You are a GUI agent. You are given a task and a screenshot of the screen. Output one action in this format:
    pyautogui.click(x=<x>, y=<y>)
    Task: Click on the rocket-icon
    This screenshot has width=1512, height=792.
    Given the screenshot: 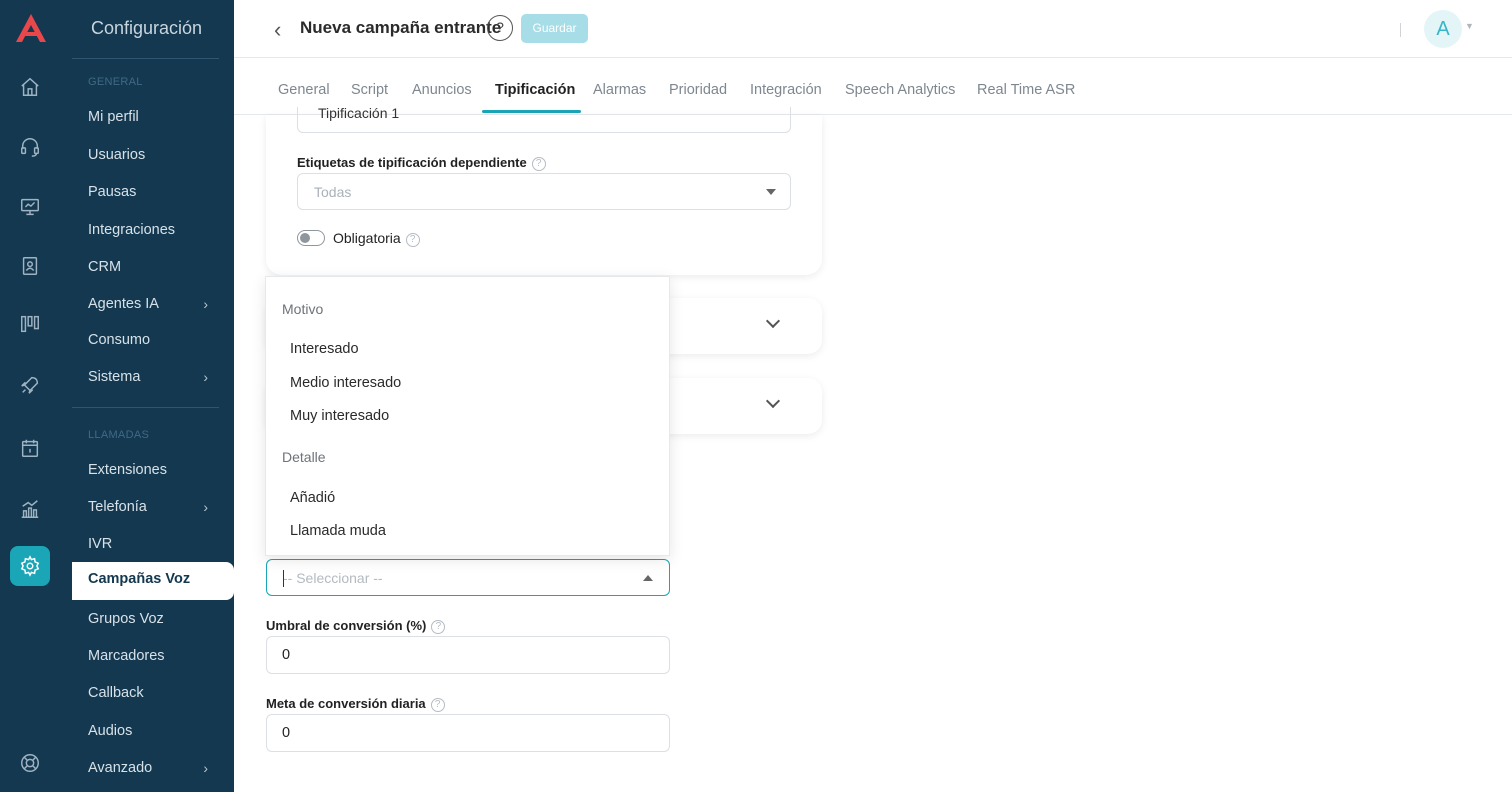 What is the action you would take?
    pyautogui.click(x=30, y=385)
    